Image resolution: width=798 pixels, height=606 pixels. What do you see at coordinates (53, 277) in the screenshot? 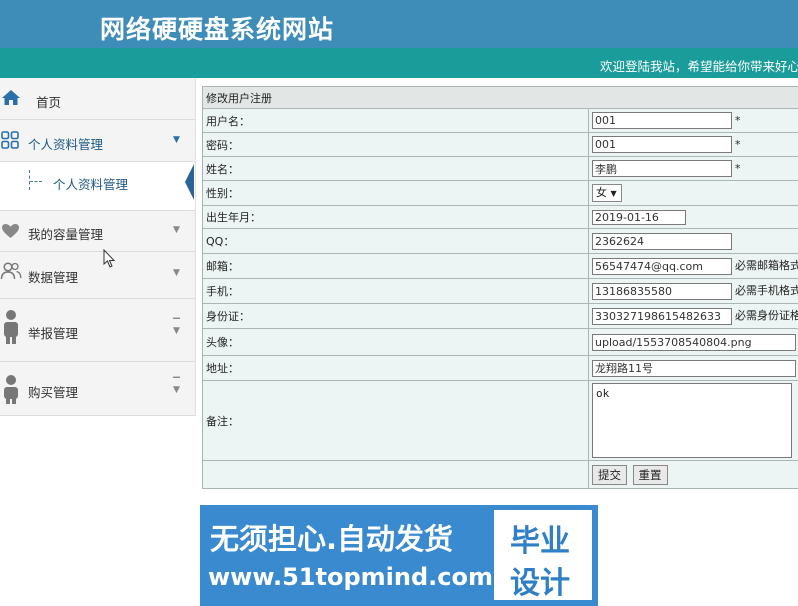
I see `sidebar-item-label: 数据管理` at bounding box center [53, 277].